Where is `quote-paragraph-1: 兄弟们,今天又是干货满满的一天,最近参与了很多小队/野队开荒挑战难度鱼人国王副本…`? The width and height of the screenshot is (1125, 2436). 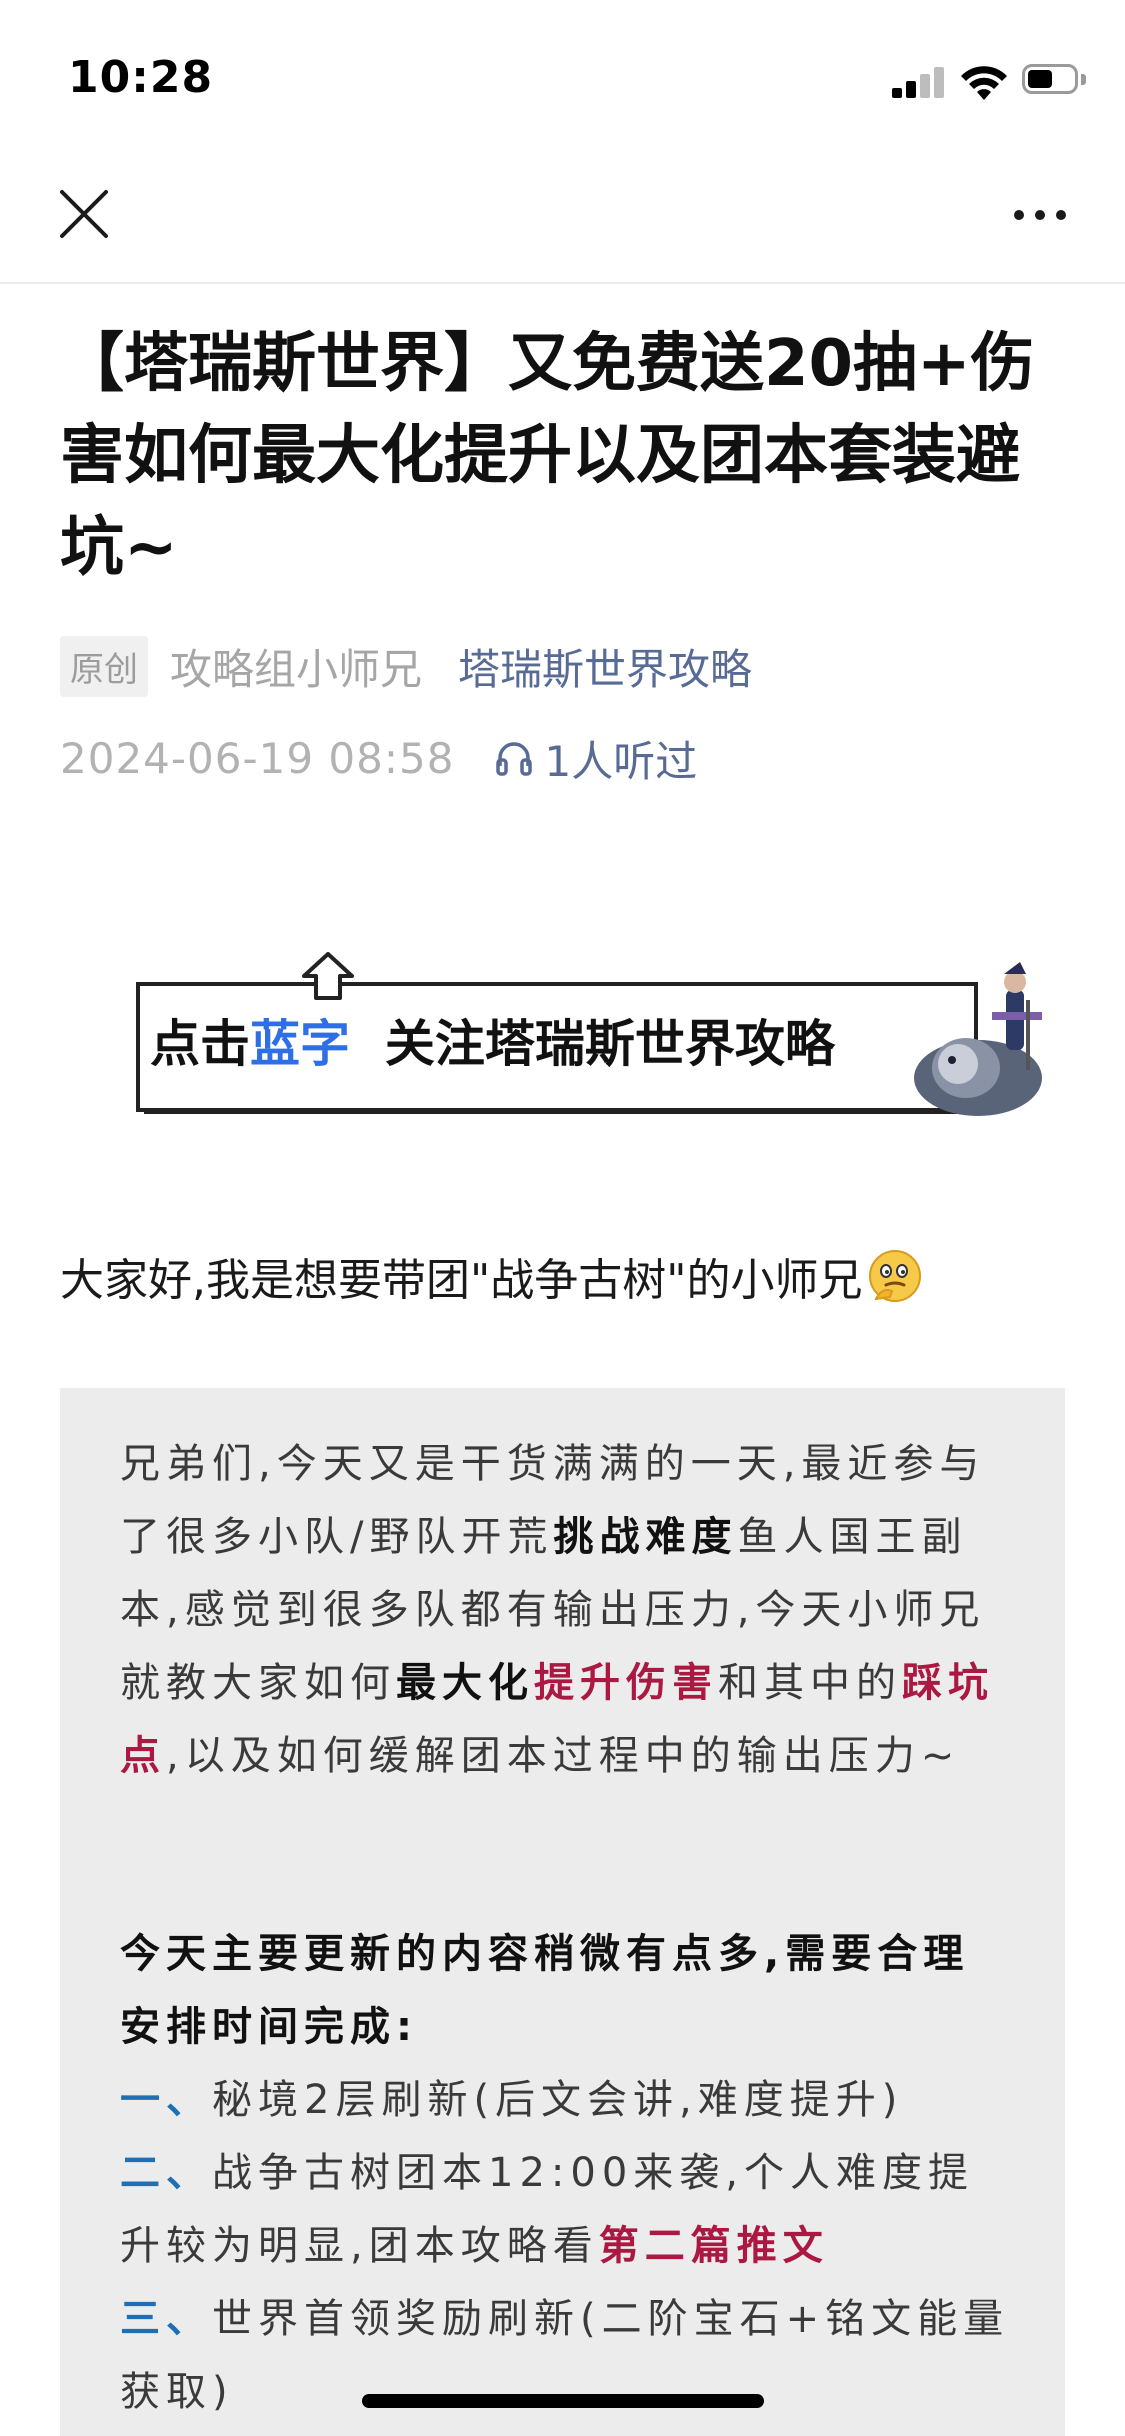
quote-paragraph-1: 兄弟们,今天又是干货满满的一天,最近参与了很多小队/野队开荒挑战难度鱼人国王副本… is located at coordinates (565, 1610).